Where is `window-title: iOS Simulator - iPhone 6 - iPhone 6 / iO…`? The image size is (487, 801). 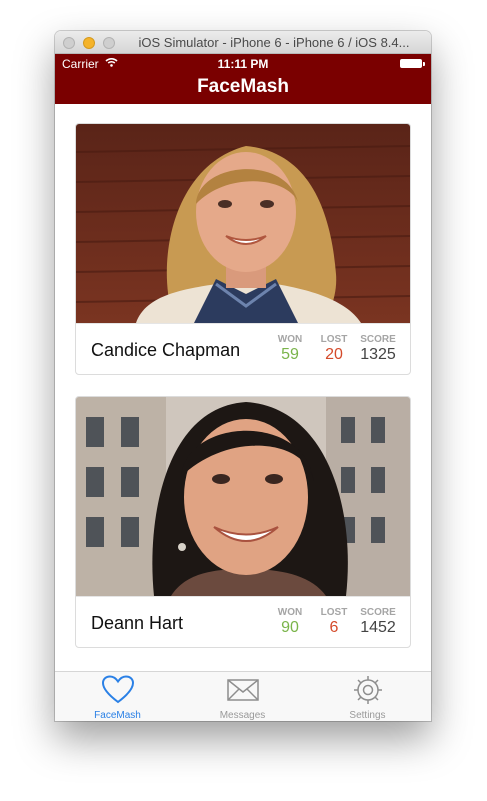
window-title: iOS Simulator - iPhone 6 - iPhone 6 / iO… is located at coordinates (274, 42).